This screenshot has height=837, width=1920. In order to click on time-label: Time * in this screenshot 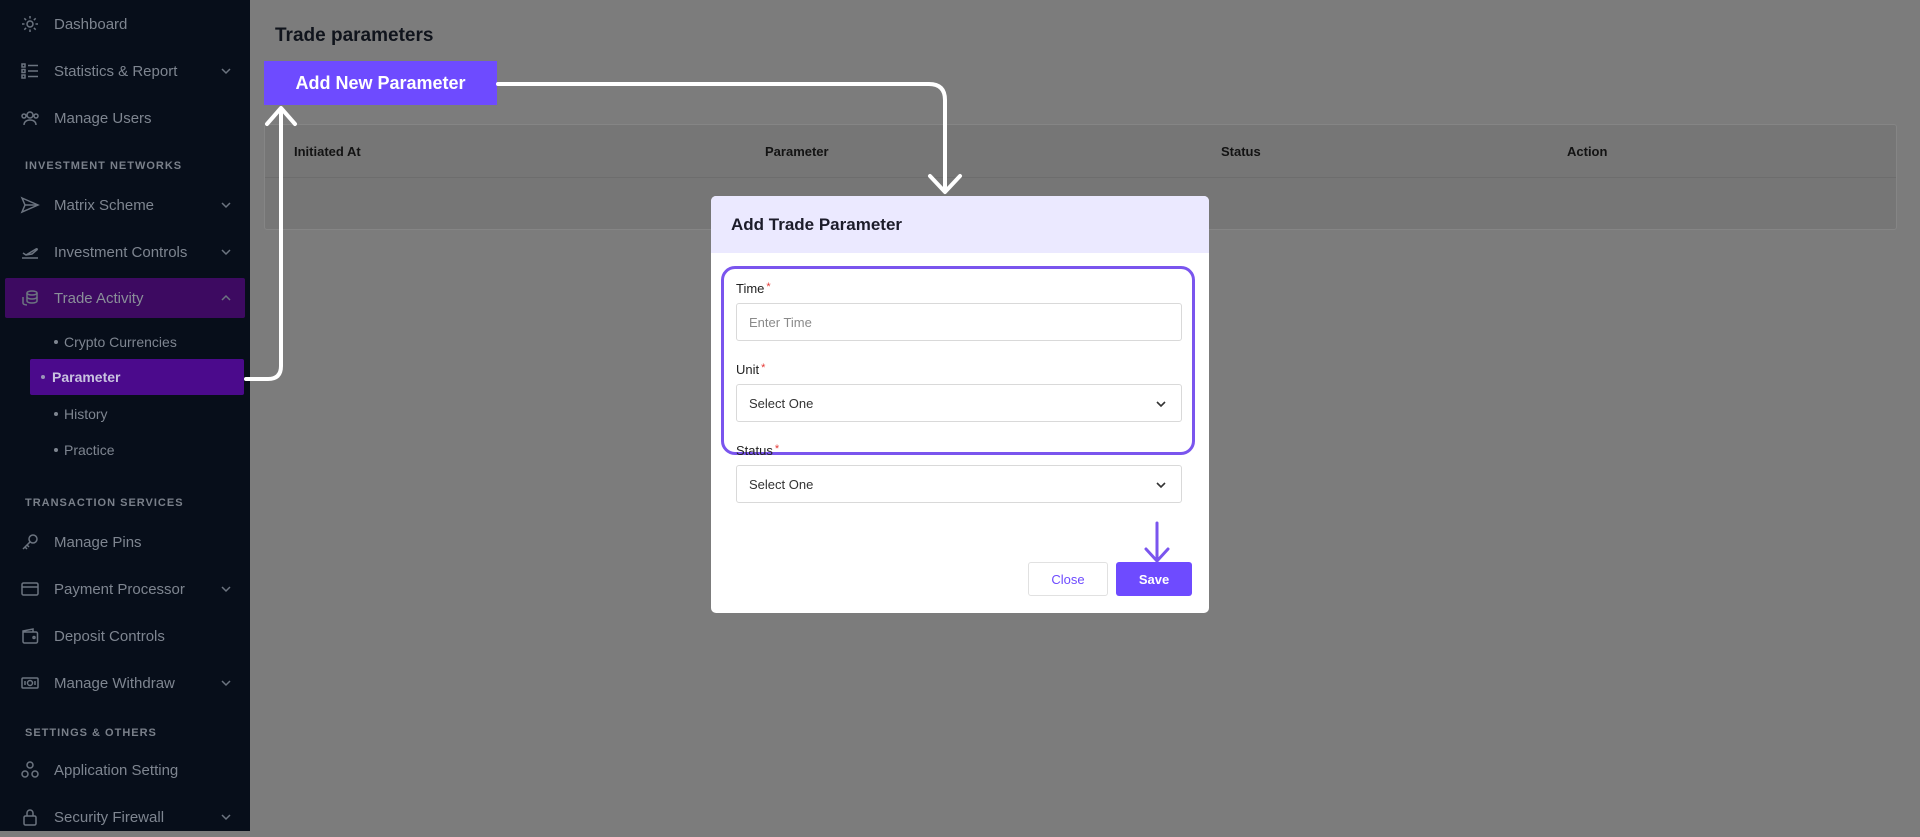, I will do `click(753, 288)`.